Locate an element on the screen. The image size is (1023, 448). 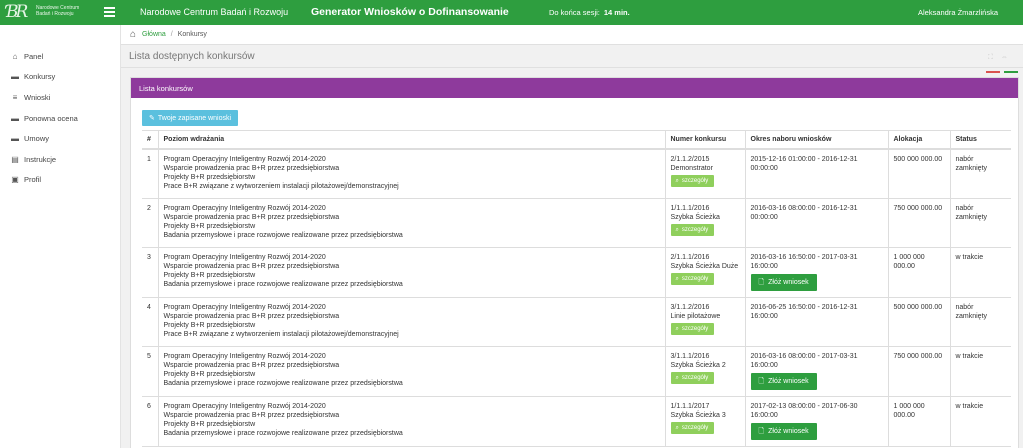
session-time: 14 min. is located at coordinates (616, 12).